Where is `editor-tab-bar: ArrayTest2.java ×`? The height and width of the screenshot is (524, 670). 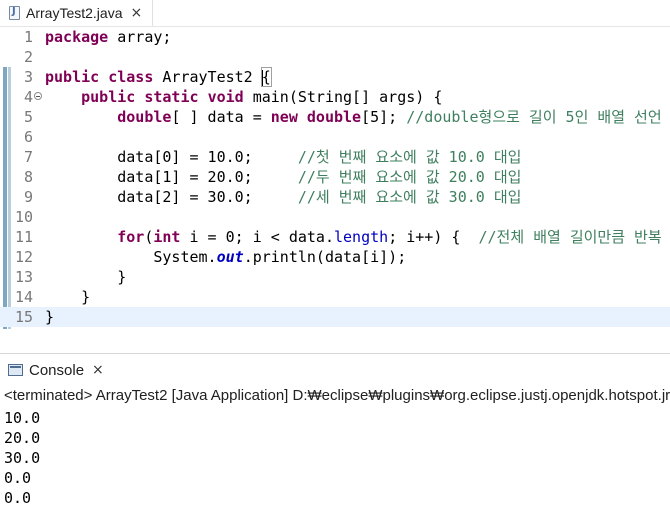 editor-tab-bar: ArrayTest2.java × is located at coordinates (335, 13).